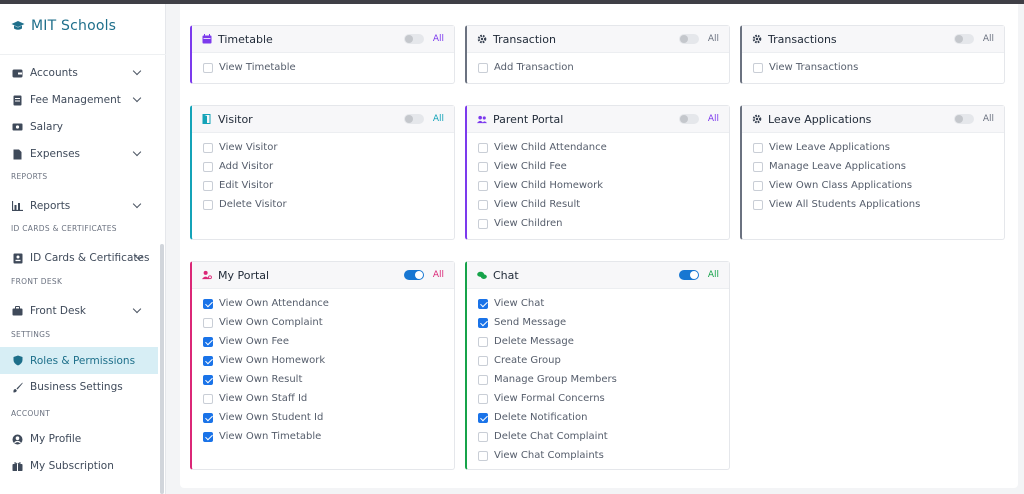  I want to click on permission-item: View Own Result, so click(328, 379).